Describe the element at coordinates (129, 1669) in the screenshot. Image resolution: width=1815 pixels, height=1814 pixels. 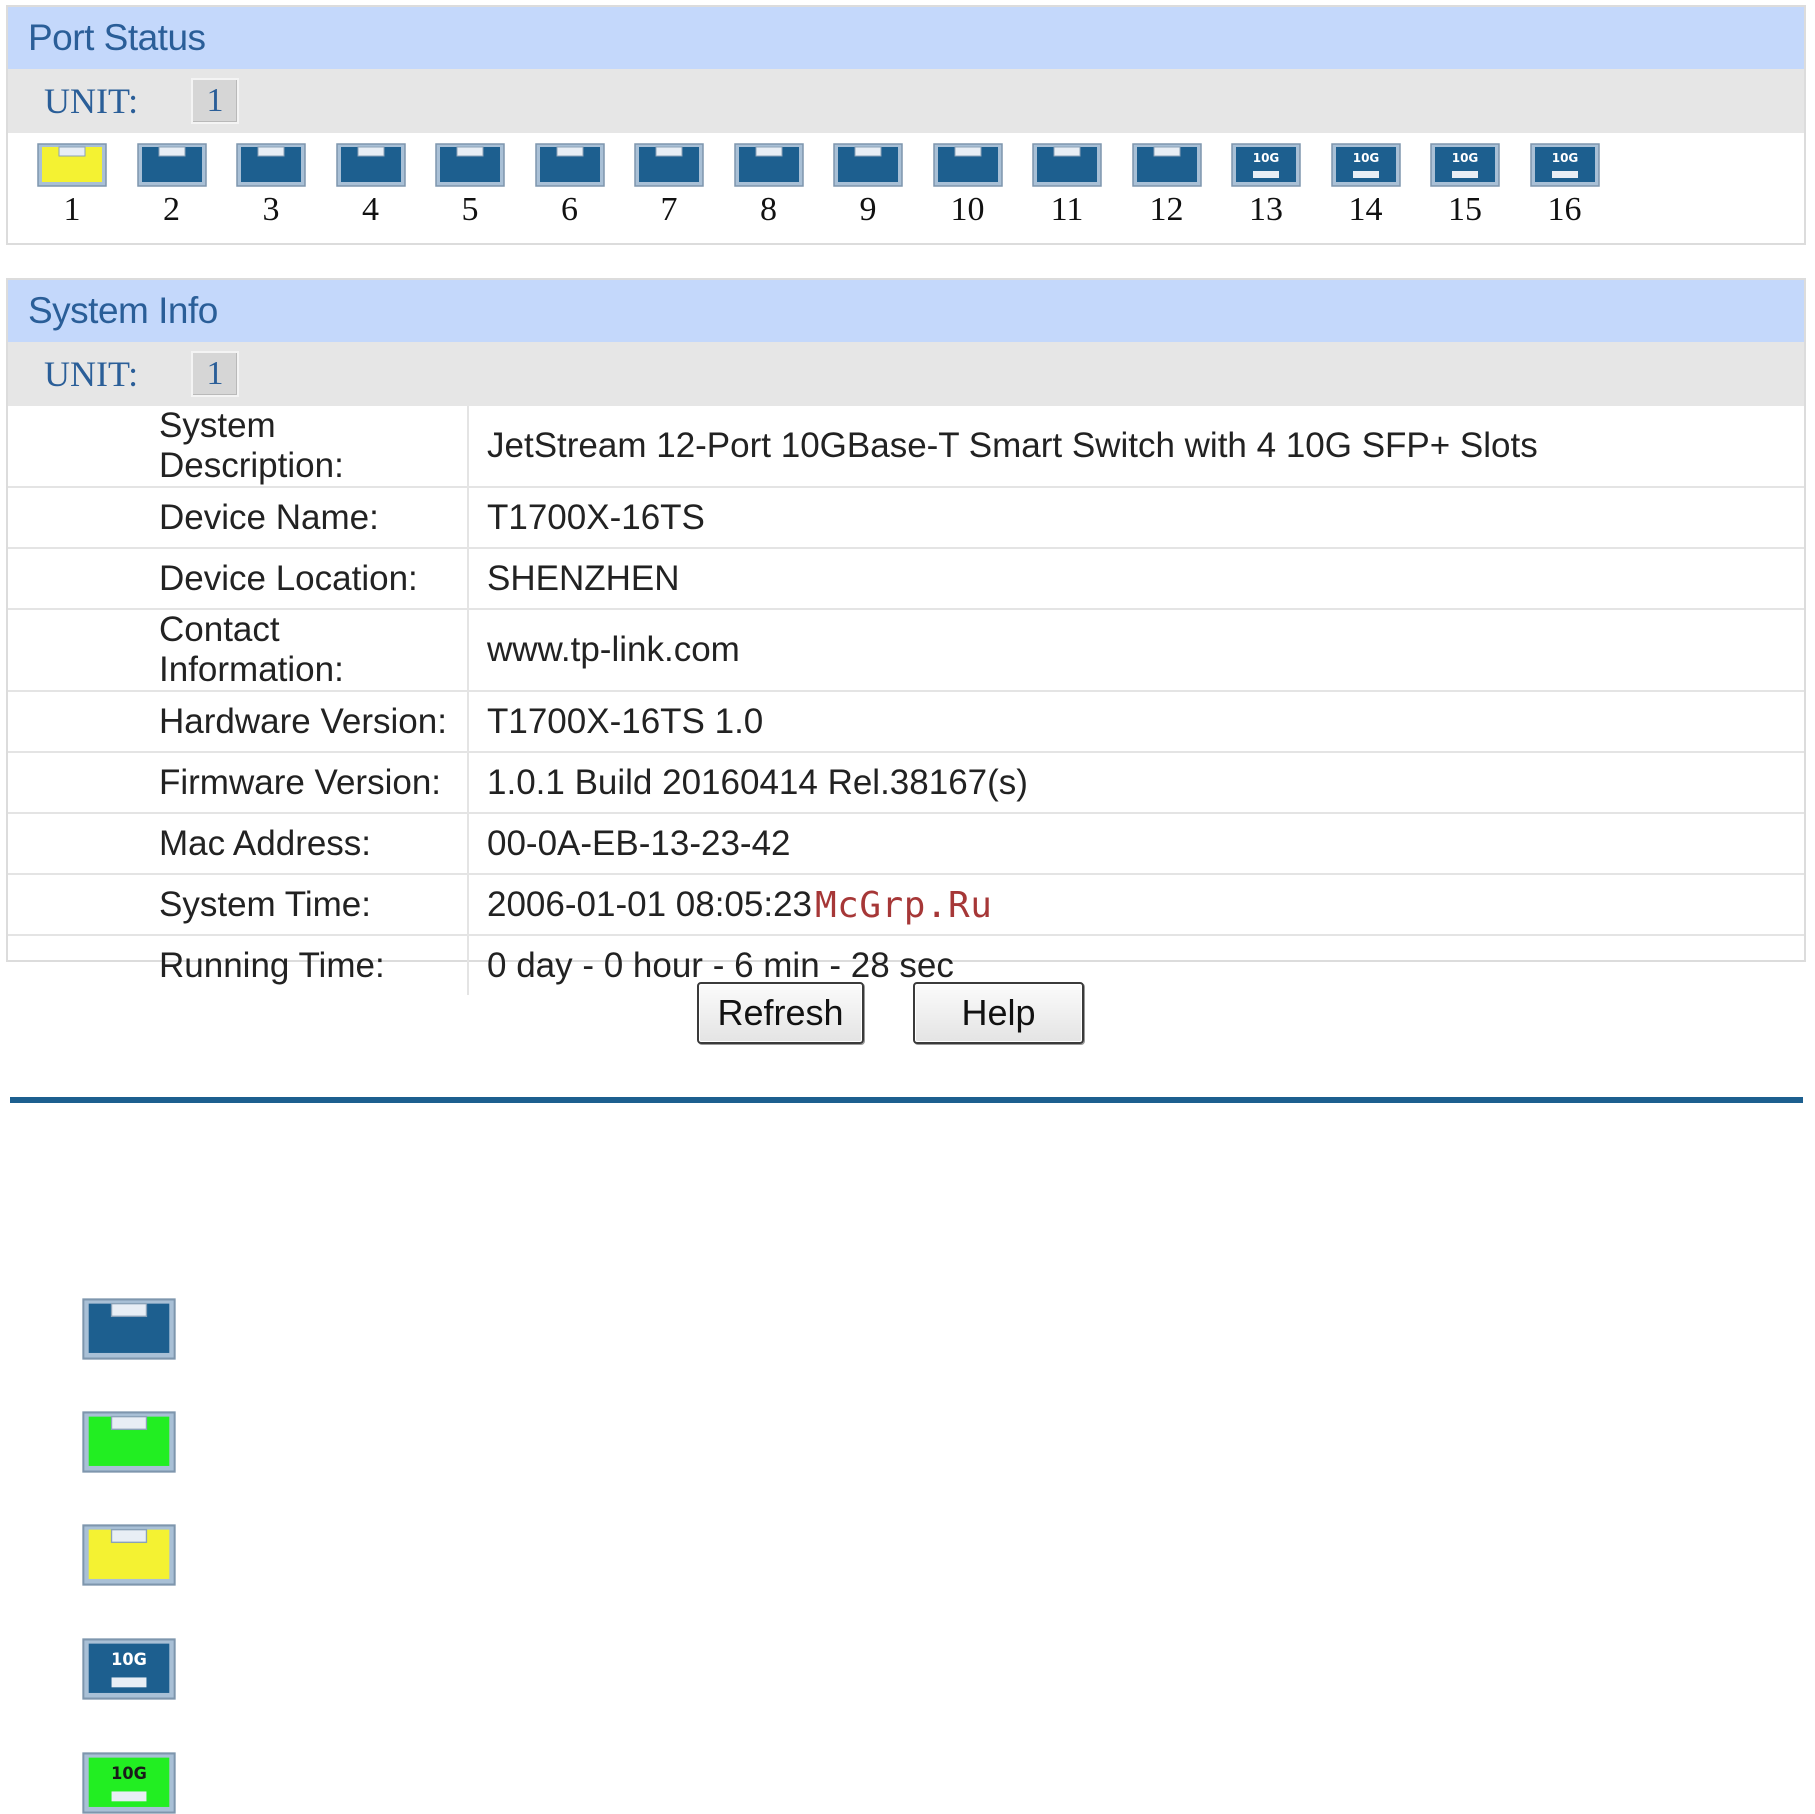
I see `sfp-port-down-icon: 10G` at that location.